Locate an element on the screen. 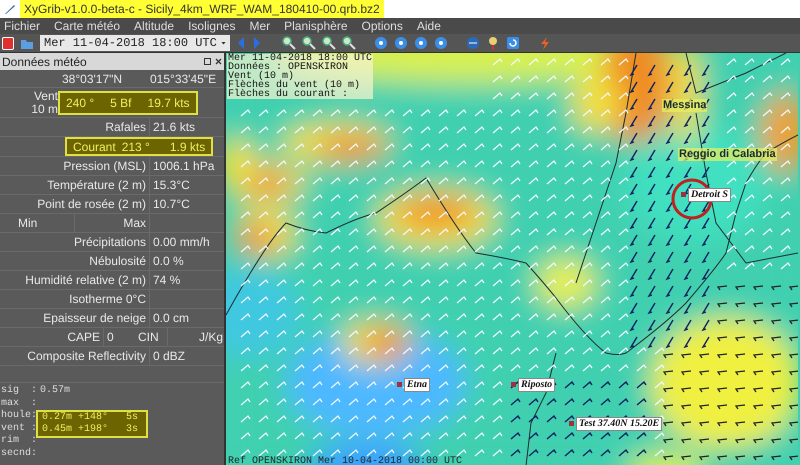 The image size is (800, 465). place-marker-label: Etna is located at coordinates (417, 385).